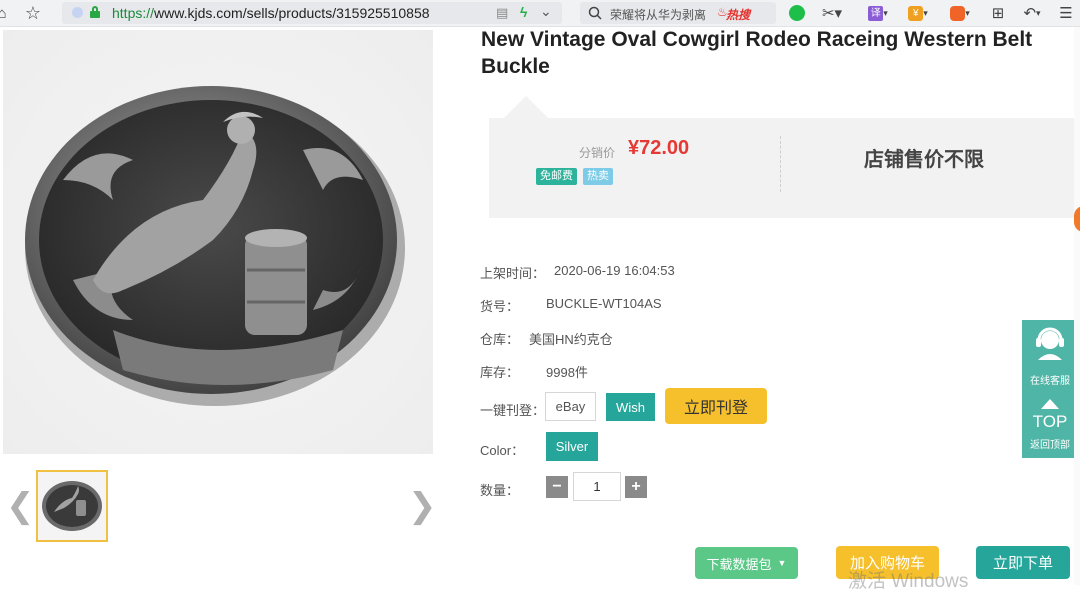 The image size is (1080, 593). What do you see at coordinates (1050, 343) in the screenshot?
I see `customer-service-icon` at bounding box center [1050, 343].